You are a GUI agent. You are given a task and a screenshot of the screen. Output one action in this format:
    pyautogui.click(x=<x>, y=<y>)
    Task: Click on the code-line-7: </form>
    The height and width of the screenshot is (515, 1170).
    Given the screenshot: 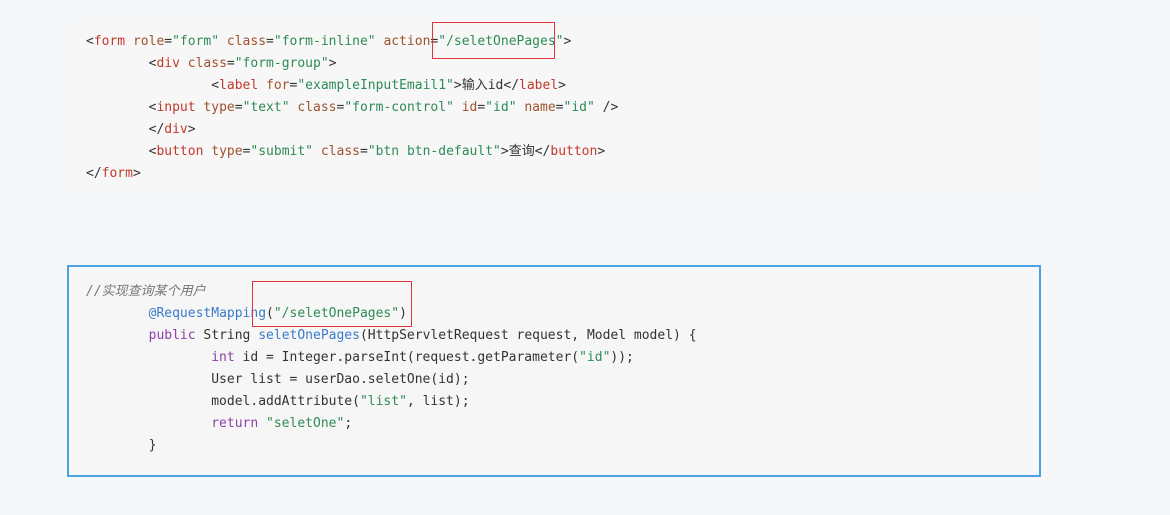 What is the action you would take?
    pyautogui.click(x=113, y=173)
    